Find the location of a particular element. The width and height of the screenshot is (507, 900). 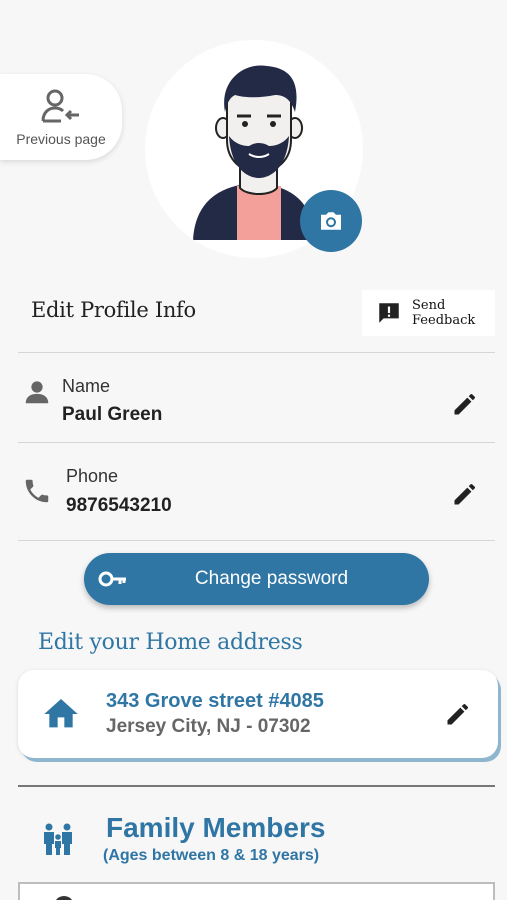

phone-icon is located at coordinates (37, 491).